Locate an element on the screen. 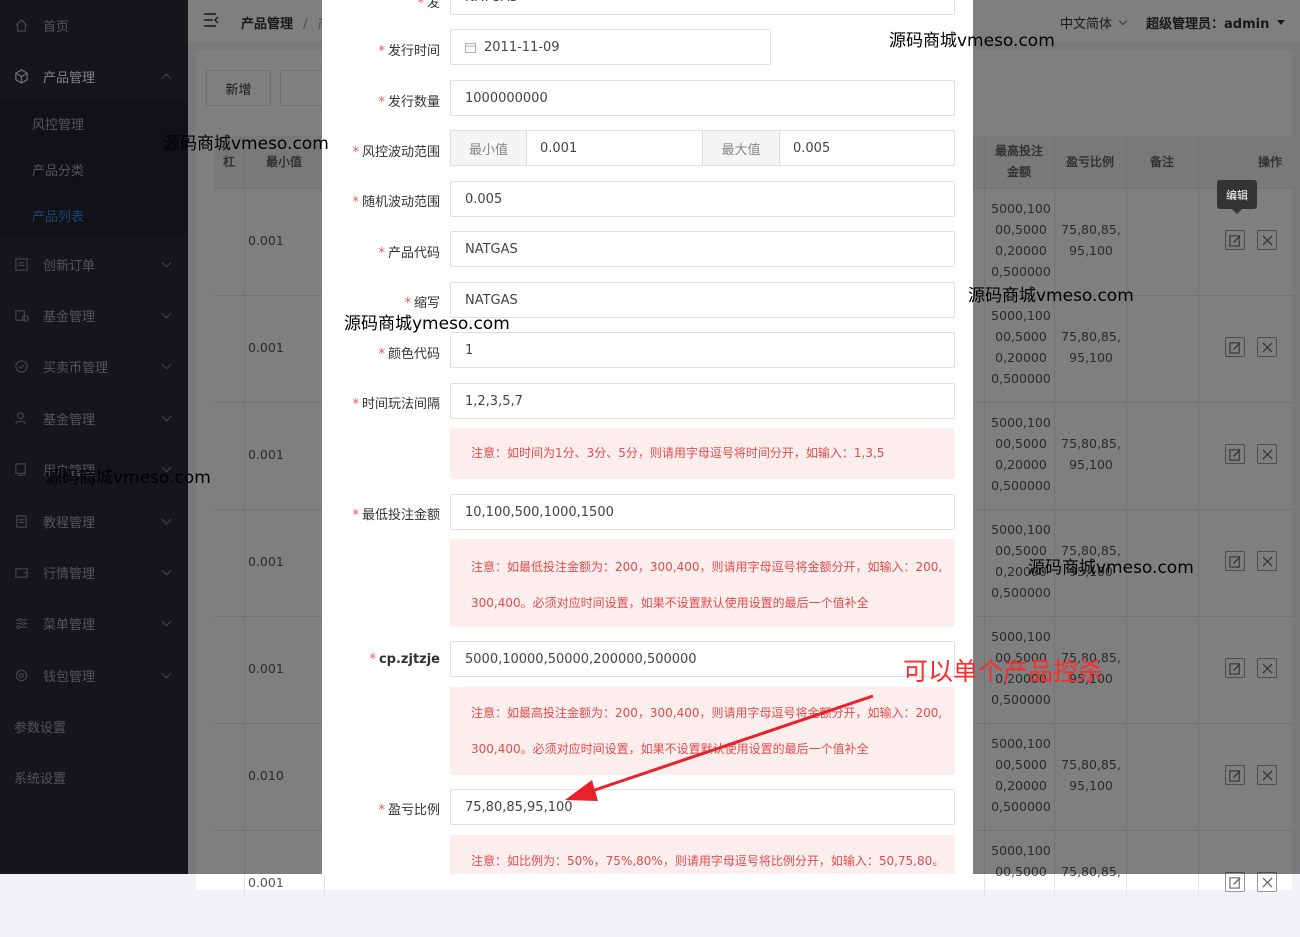  watermark: 源码商城ymeso.com is located at coordinates (427, 324).